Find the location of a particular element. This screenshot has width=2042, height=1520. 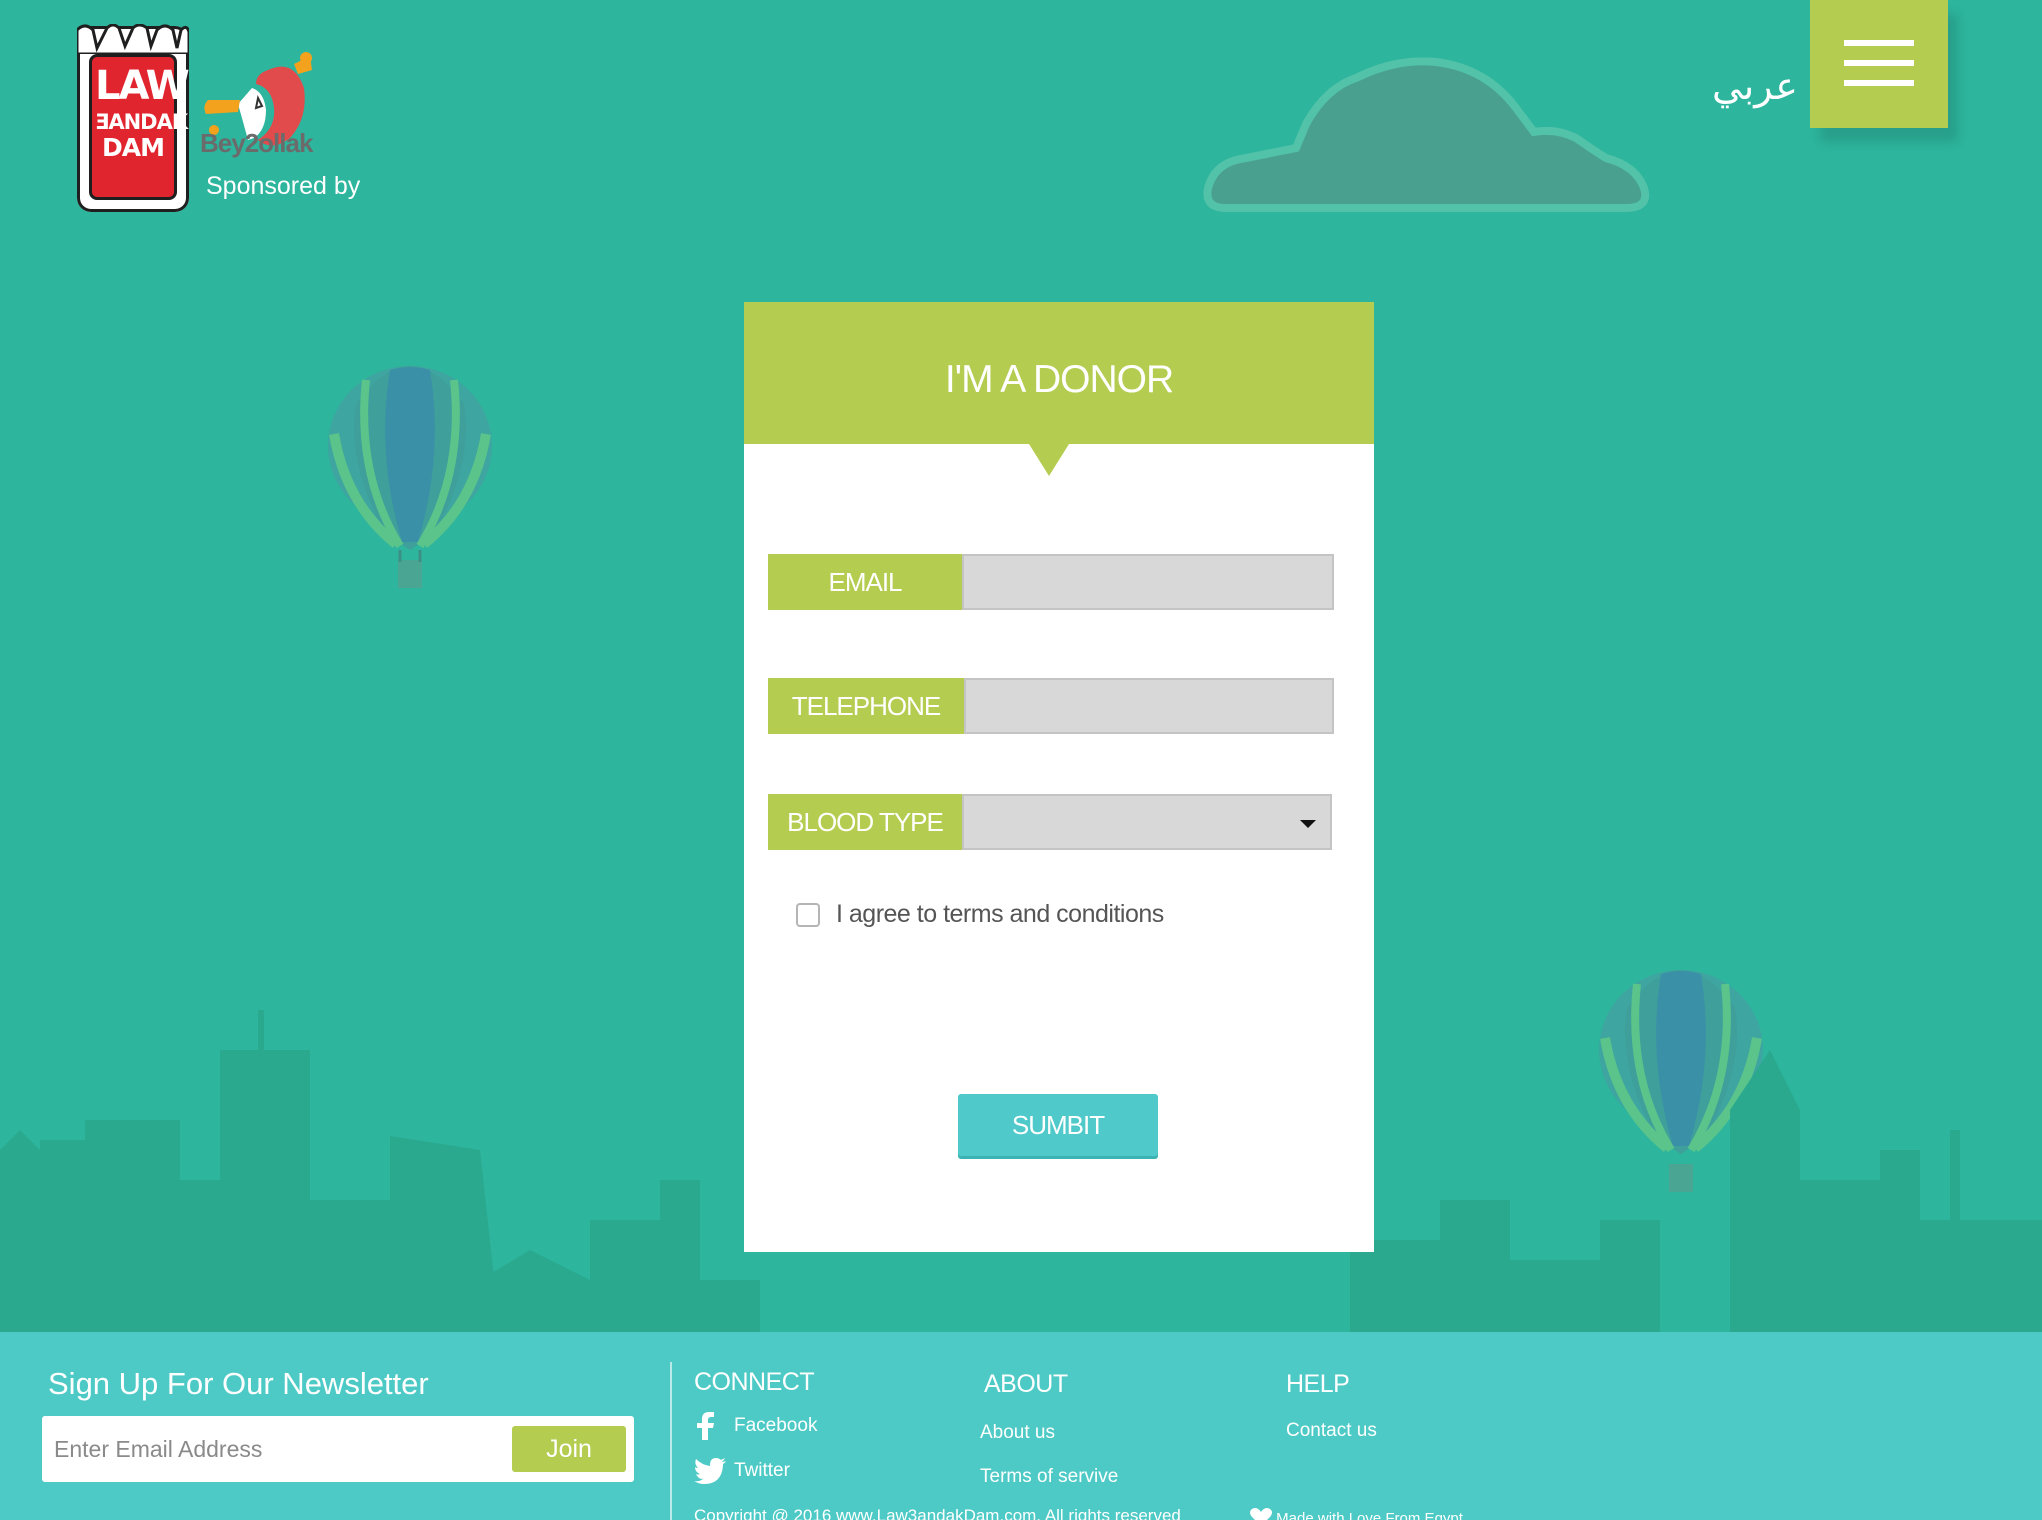

chevron-down-icon is located at coordinates (1308, 824).